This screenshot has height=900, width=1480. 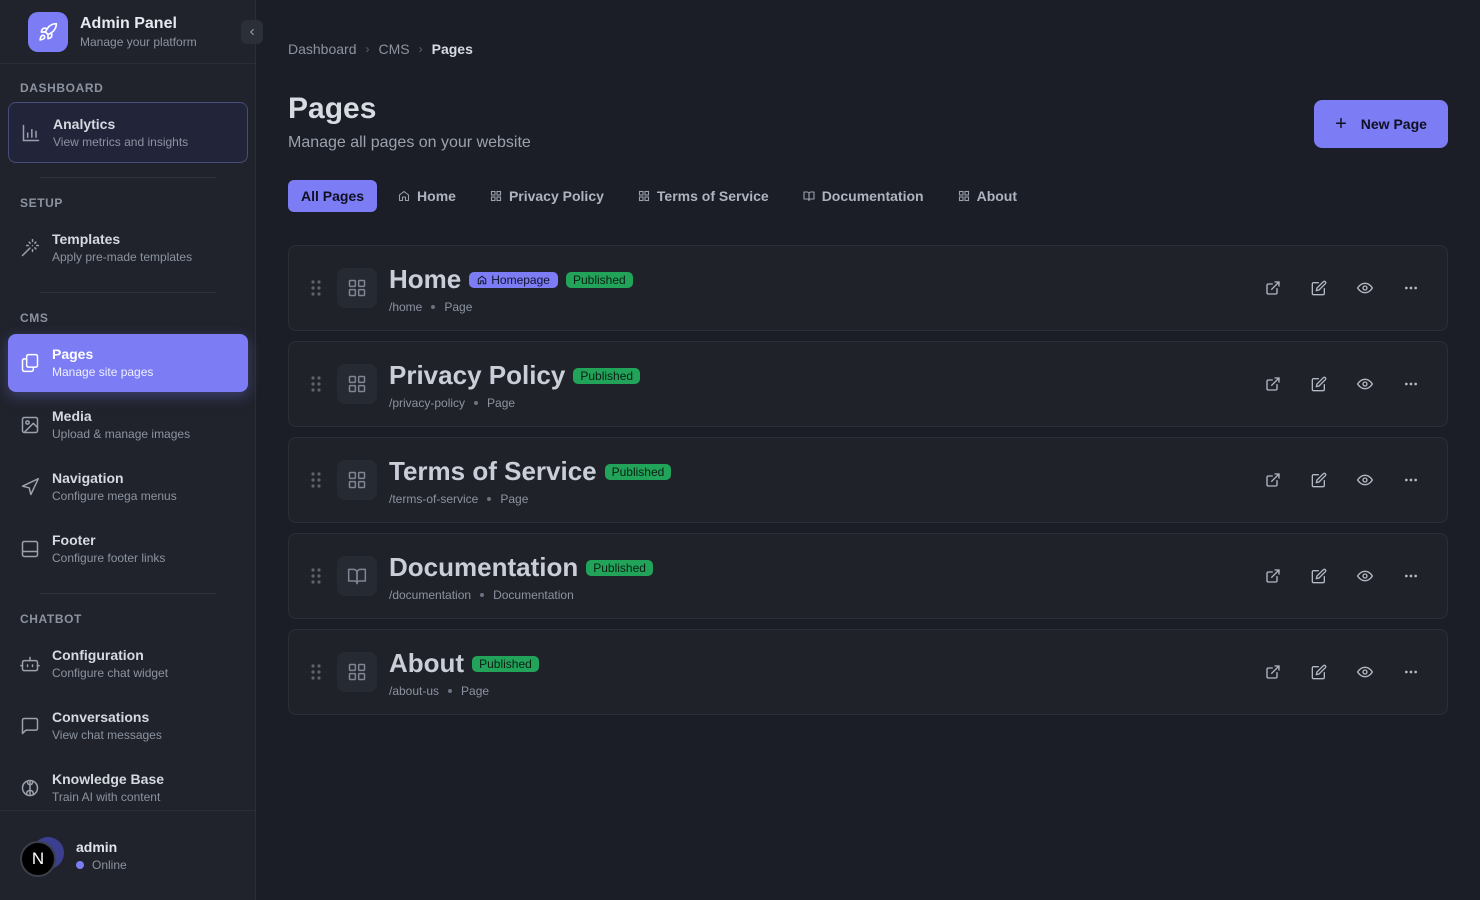 What do you see at coordinates (74, 540) in the screenshot?
I see `sidebar-item-title: Footer` at bounding box center [74, 540].